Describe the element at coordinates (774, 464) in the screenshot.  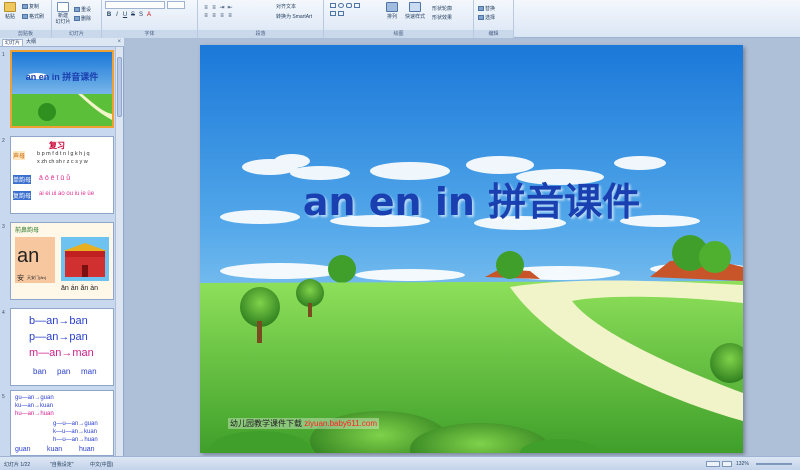
I see `zoom-slider` at that location.